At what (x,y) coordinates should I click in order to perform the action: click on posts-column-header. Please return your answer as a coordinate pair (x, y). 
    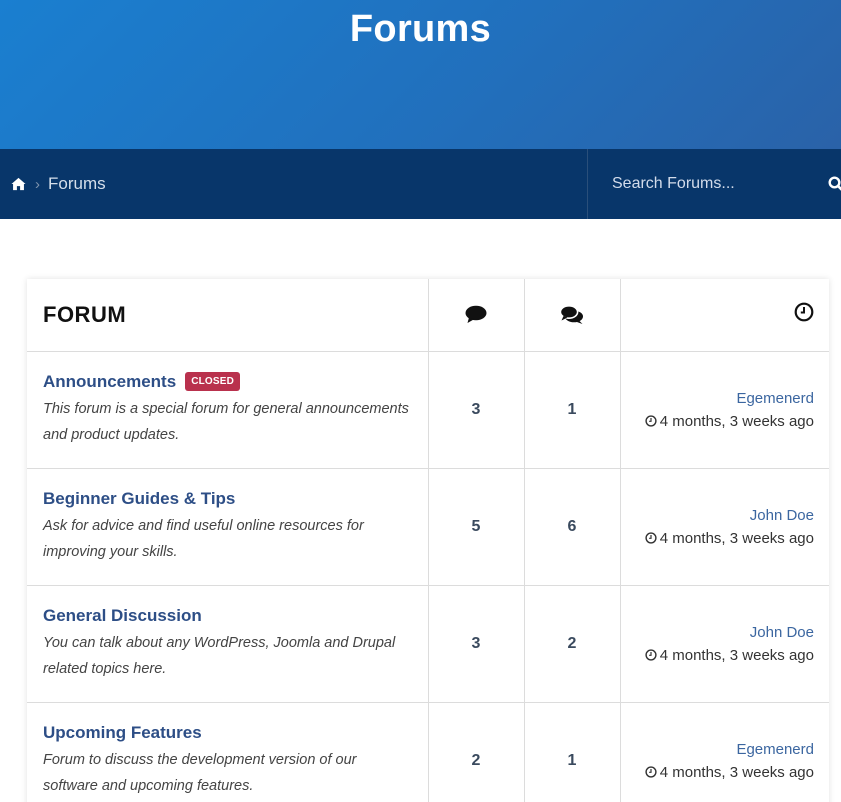
    Looking at the image, I should click on (572, 315).